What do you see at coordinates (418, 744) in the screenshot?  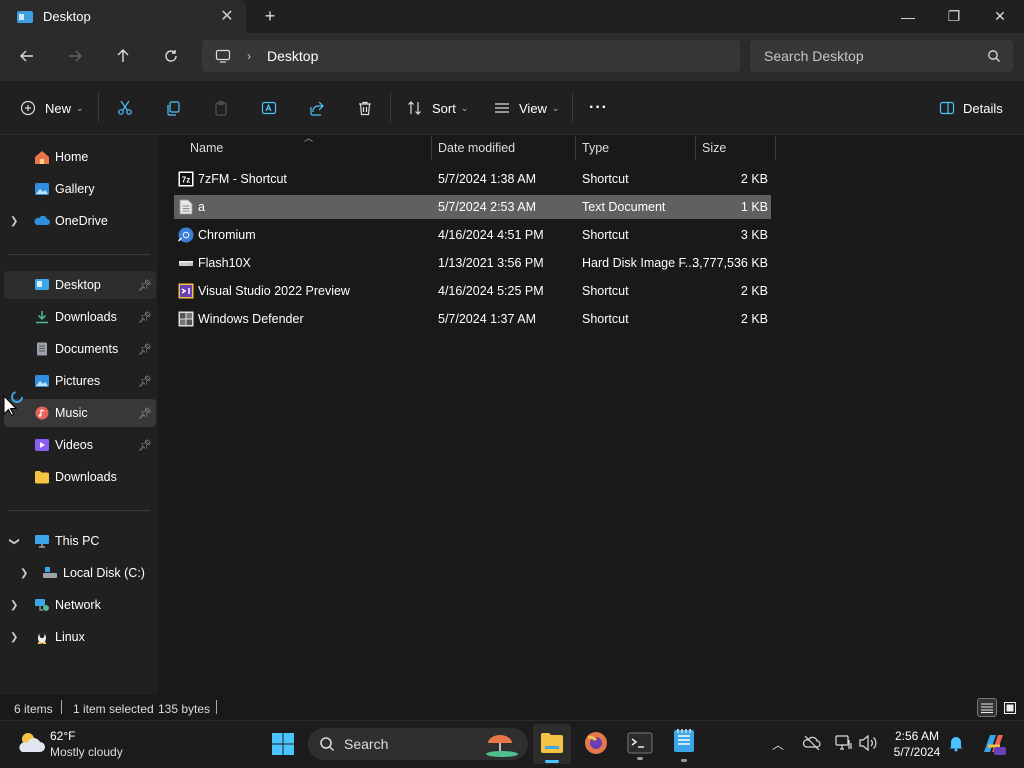 I see `taskbar-search: Search` at bounding box center [418, 744].